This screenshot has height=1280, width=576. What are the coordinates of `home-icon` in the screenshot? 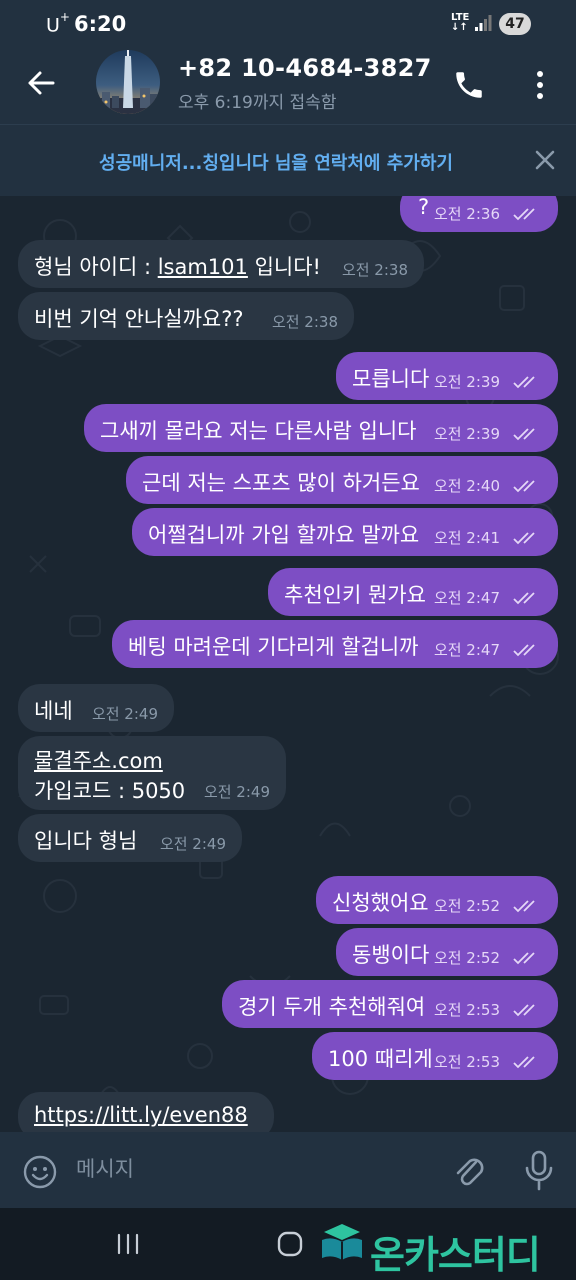 It's located at (290, 1244).